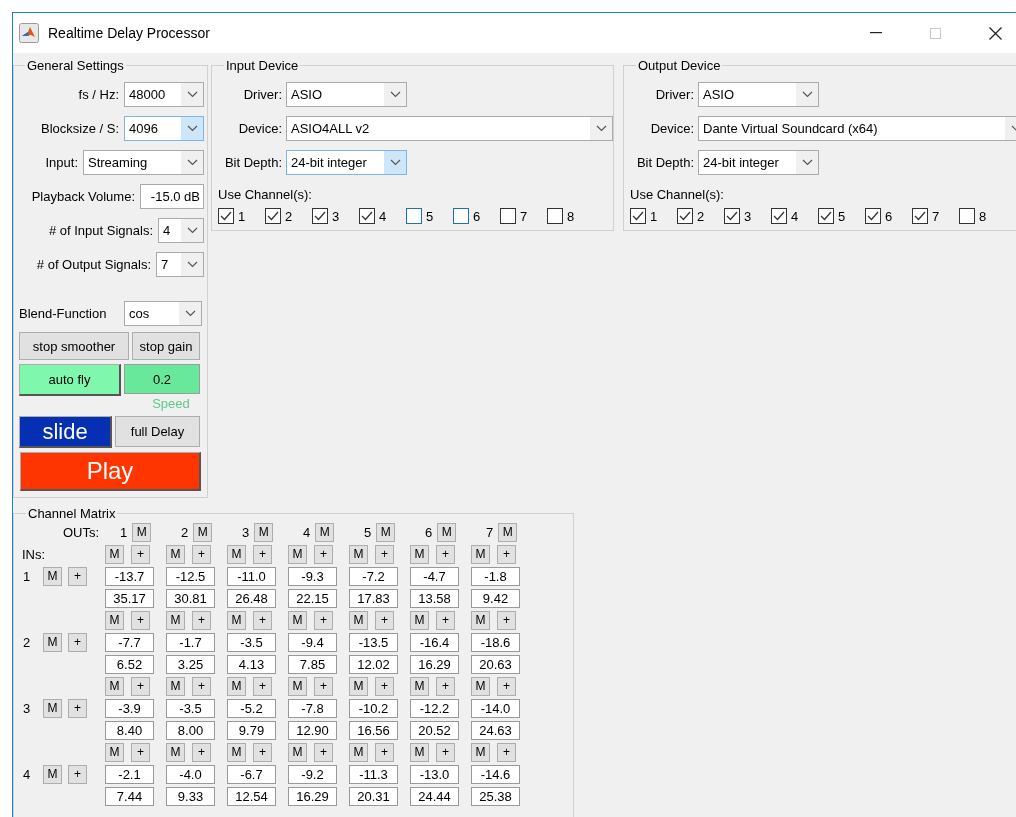 This screenshot has width=1016, height=817. Describe the element at coordinates (495, 664) in the screenshot. I see `delay-field: 20.63` at that location.